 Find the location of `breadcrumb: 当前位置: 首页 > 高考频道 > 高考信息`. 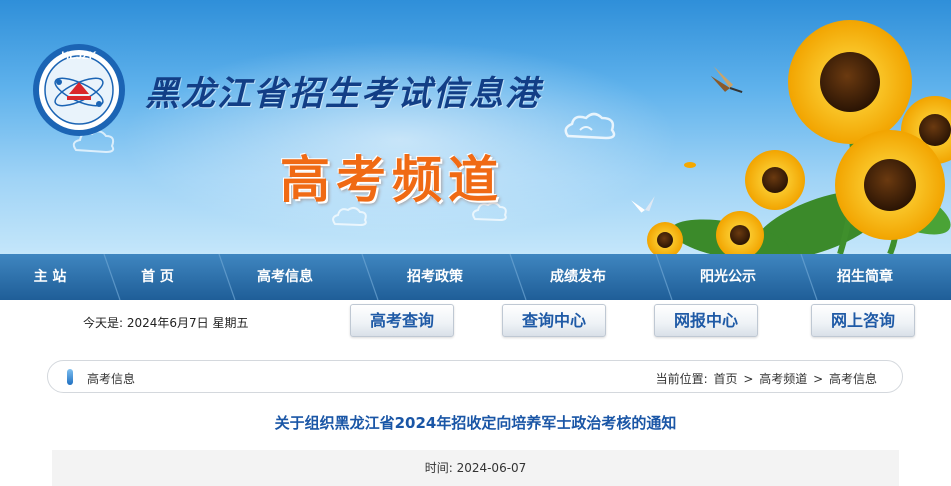

breadcrumb: 当前位置: 首页 > 高考频道 > 高考信息 is located at coordinates (766, 378).